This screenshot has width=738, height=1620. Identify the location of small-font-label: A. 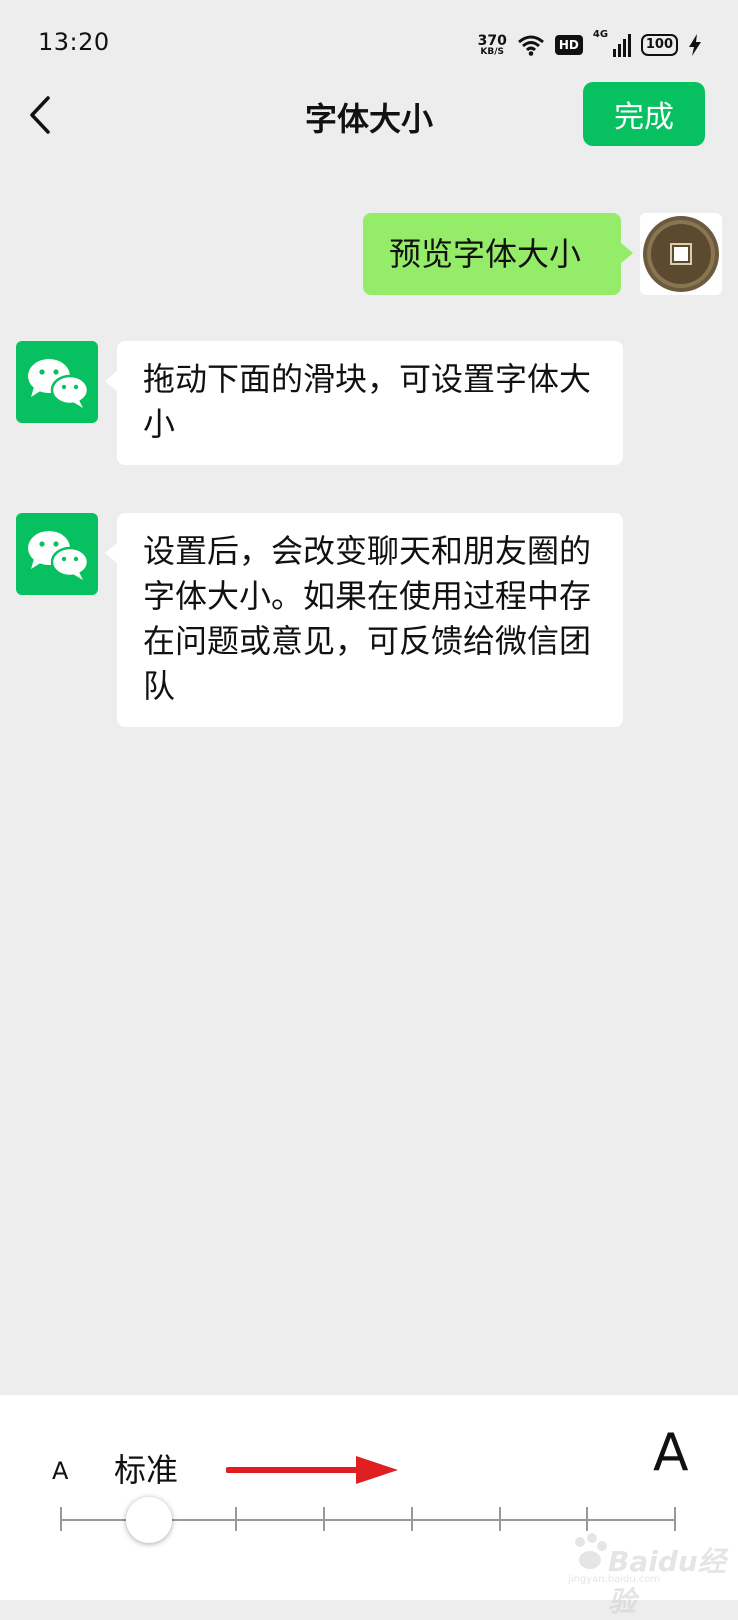
(60, 1471).